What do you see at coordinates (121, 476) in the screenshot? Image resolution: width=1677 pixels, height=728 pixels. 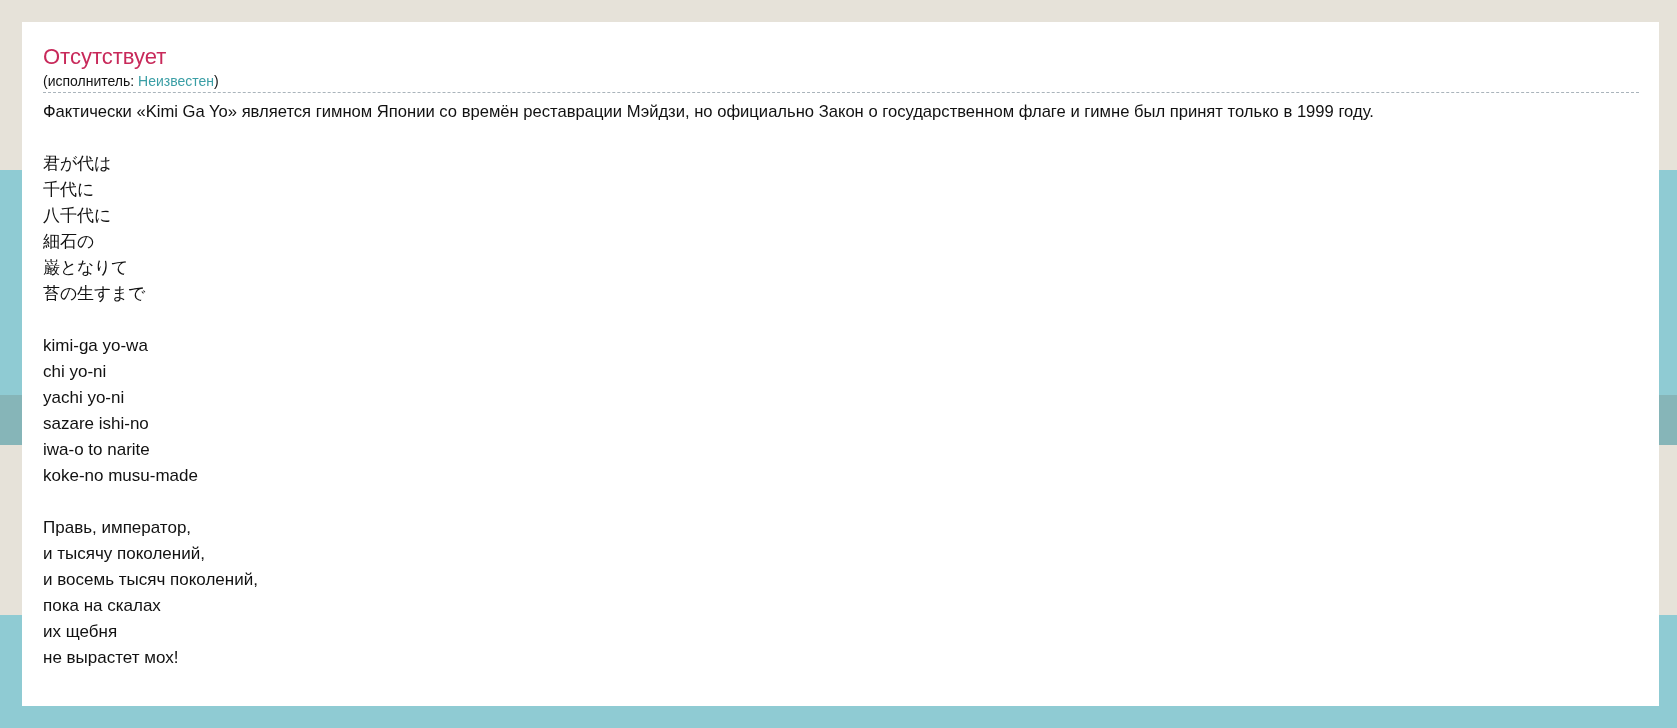 I see `lyric-line: koke-no musu-made` at bounding box center [121, 476].